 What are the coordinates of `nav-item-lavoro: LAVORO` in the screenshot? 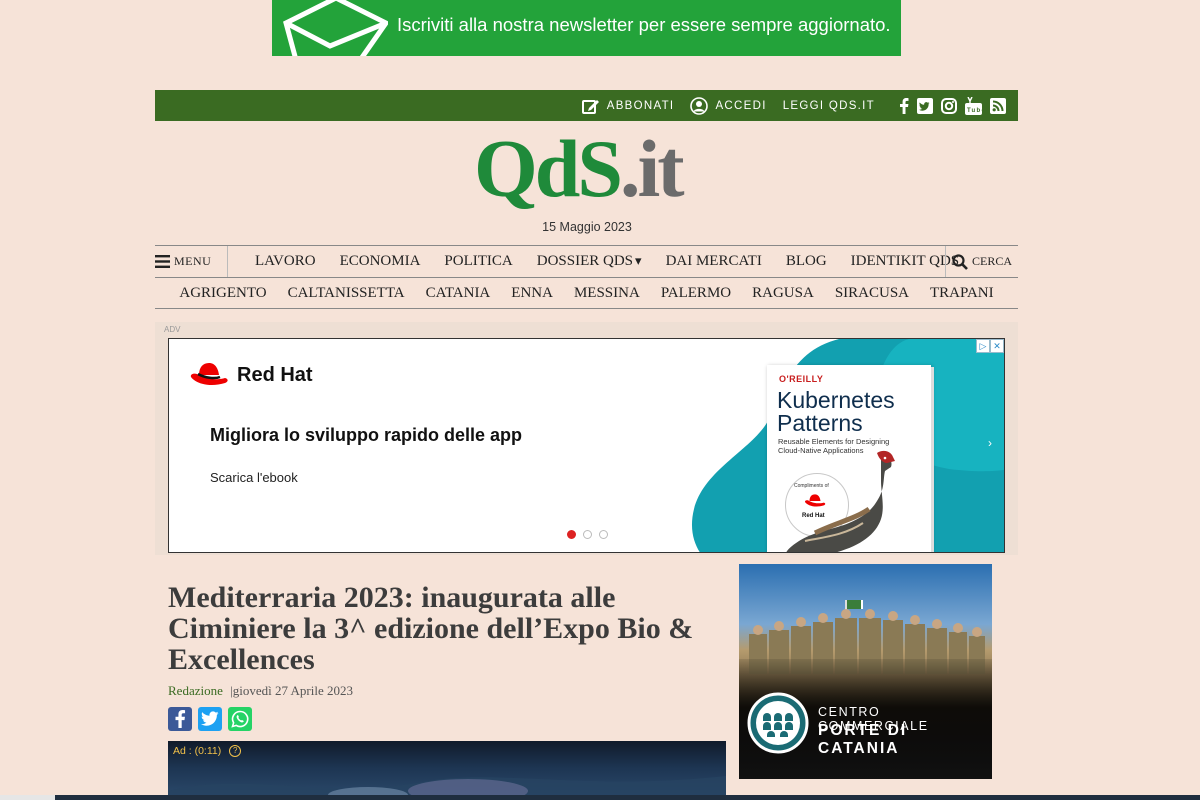 It's located at (285, 261).